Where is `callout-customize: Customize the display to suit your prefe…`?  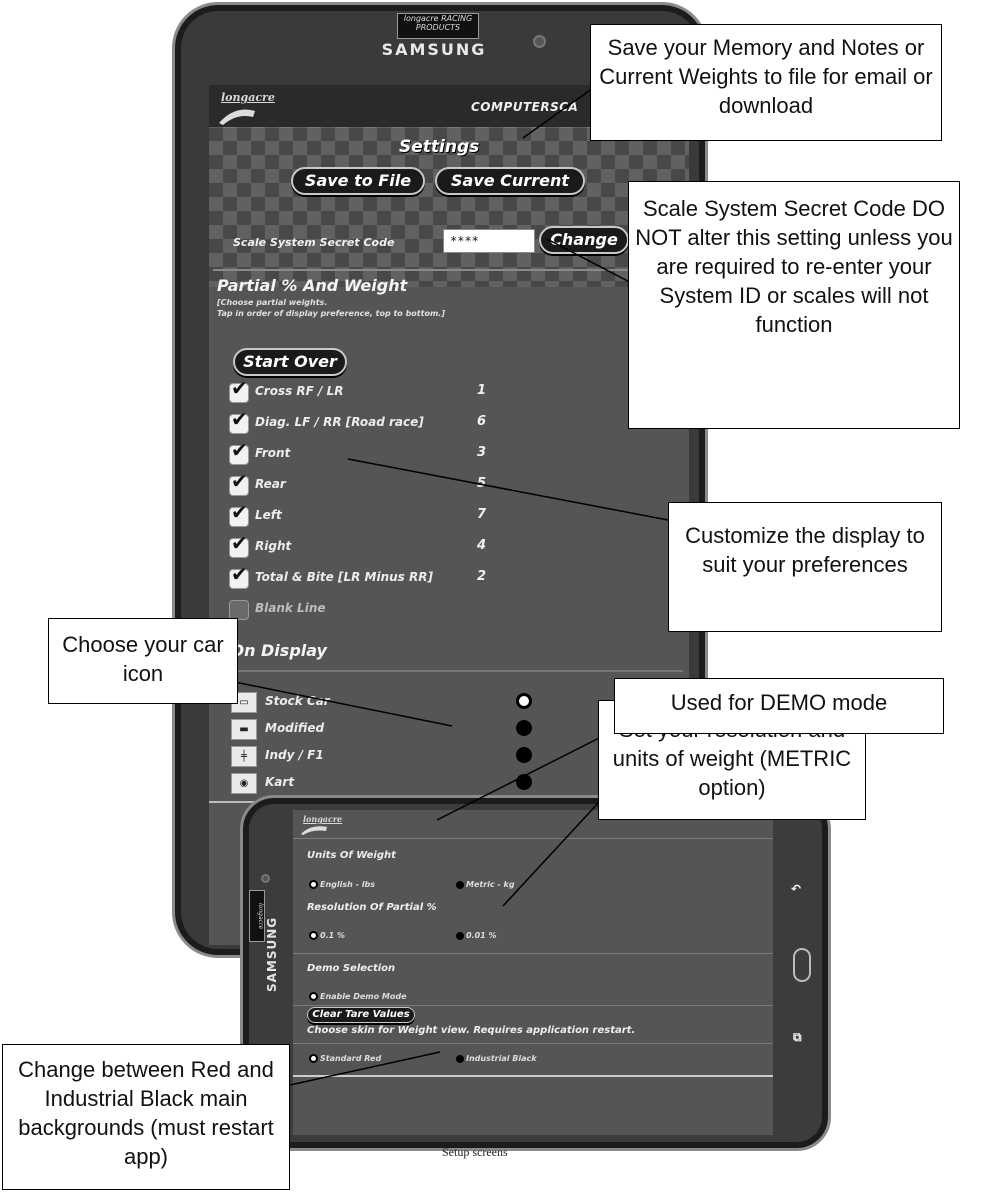 callout-customize: Customize the display to suit your prefe… is located at coordinates (805, 567).